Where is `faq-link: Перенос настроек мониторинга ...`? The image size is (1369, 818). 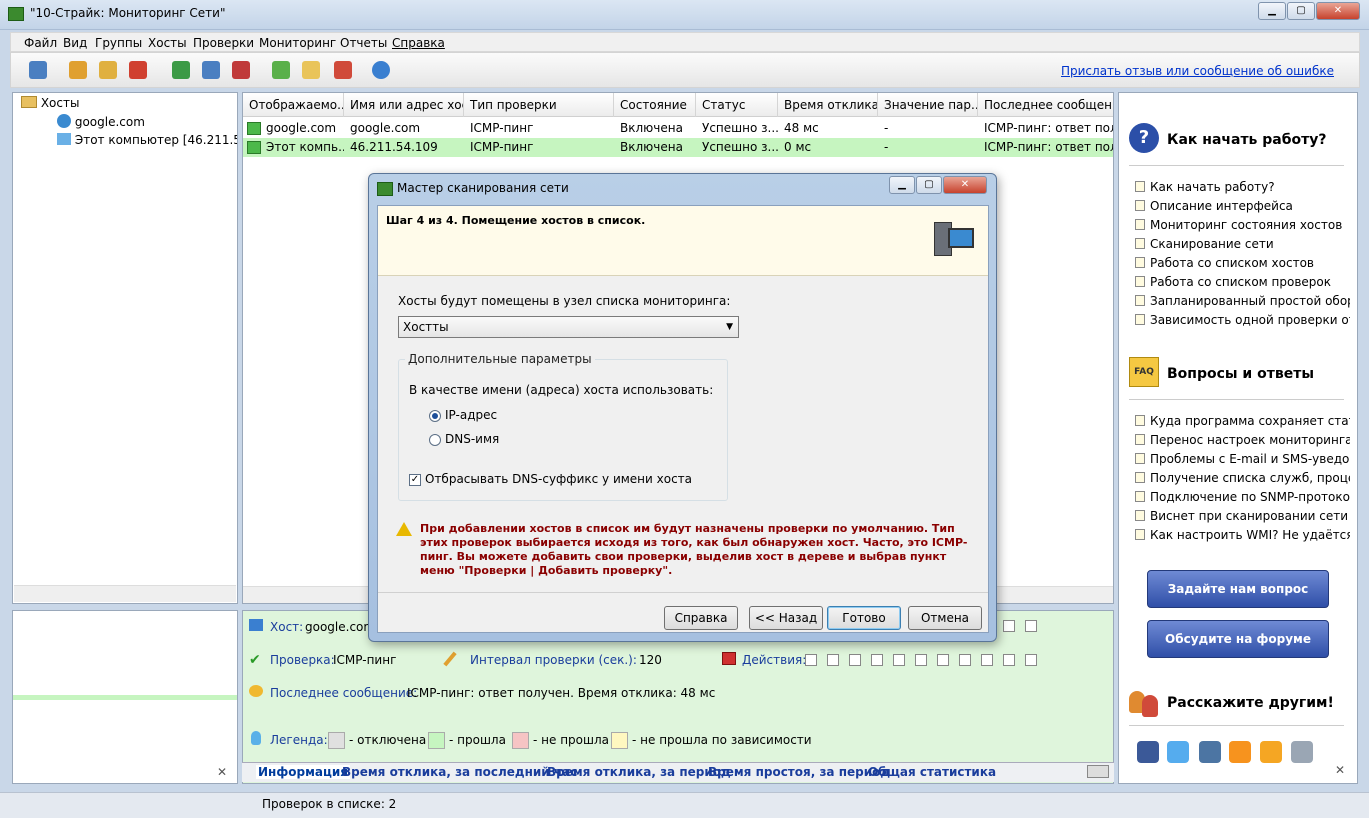
faq-link: Перенос настроек мониторинга ... is located at coordinates (1242, 440).